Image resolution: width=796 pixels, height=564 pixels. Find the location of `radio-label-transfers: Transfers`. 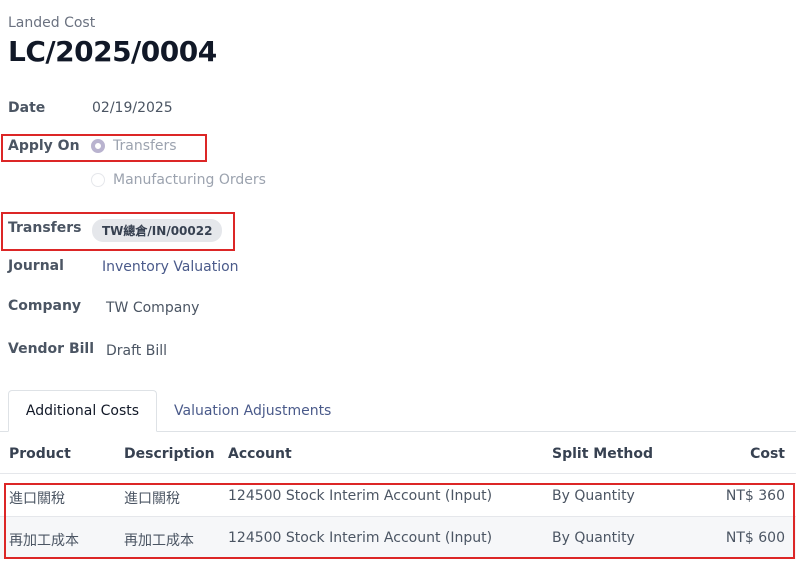

radio-label-transfers: Transfers is located at coordinates (145, 146).